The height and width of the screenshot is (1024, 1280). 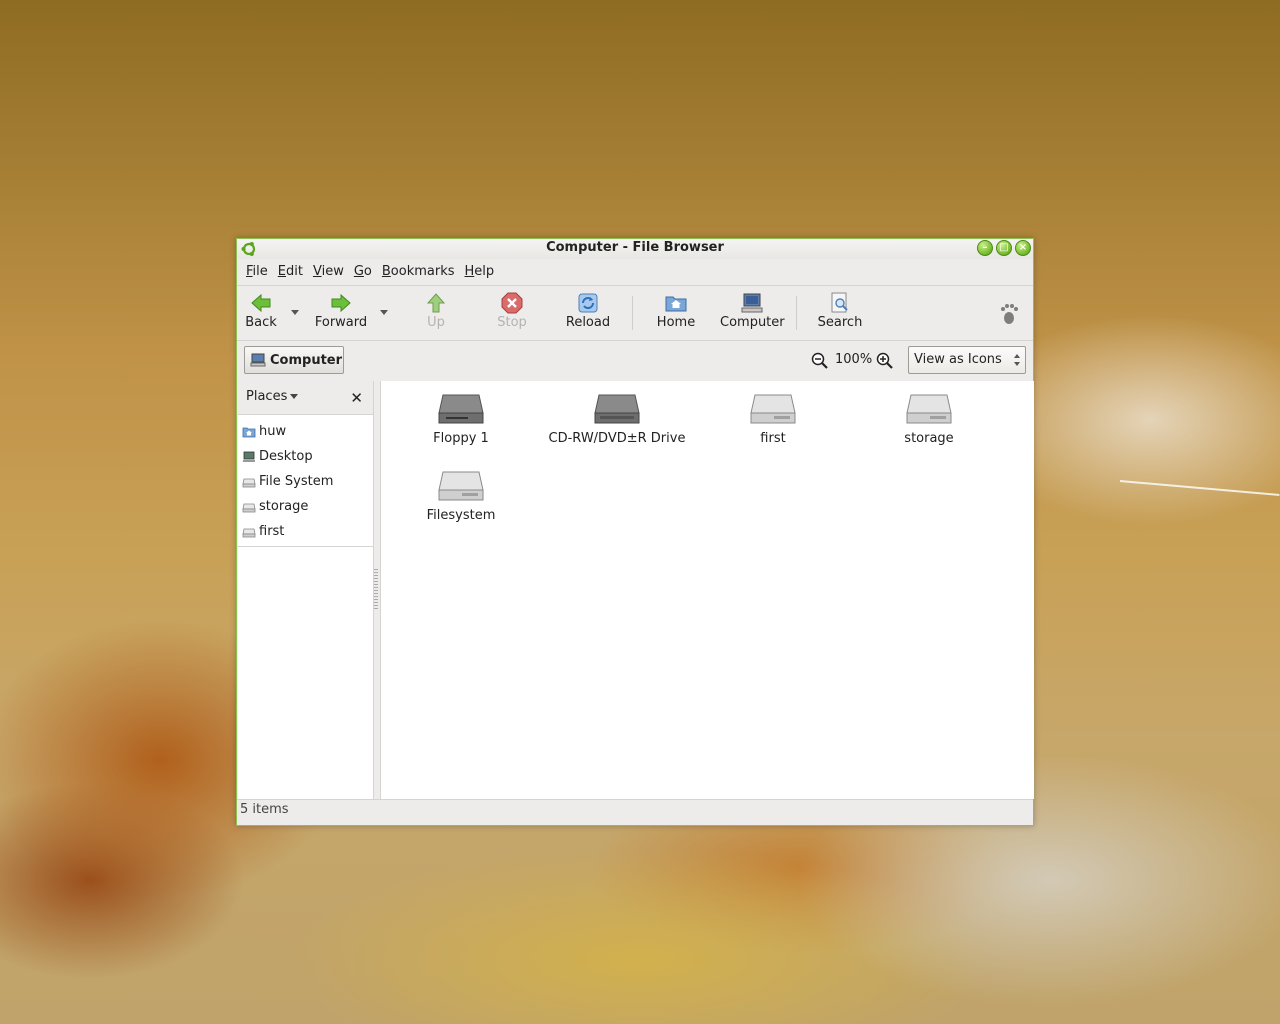 I want to click on reload-button: Reload, so click(x=588, y=311).